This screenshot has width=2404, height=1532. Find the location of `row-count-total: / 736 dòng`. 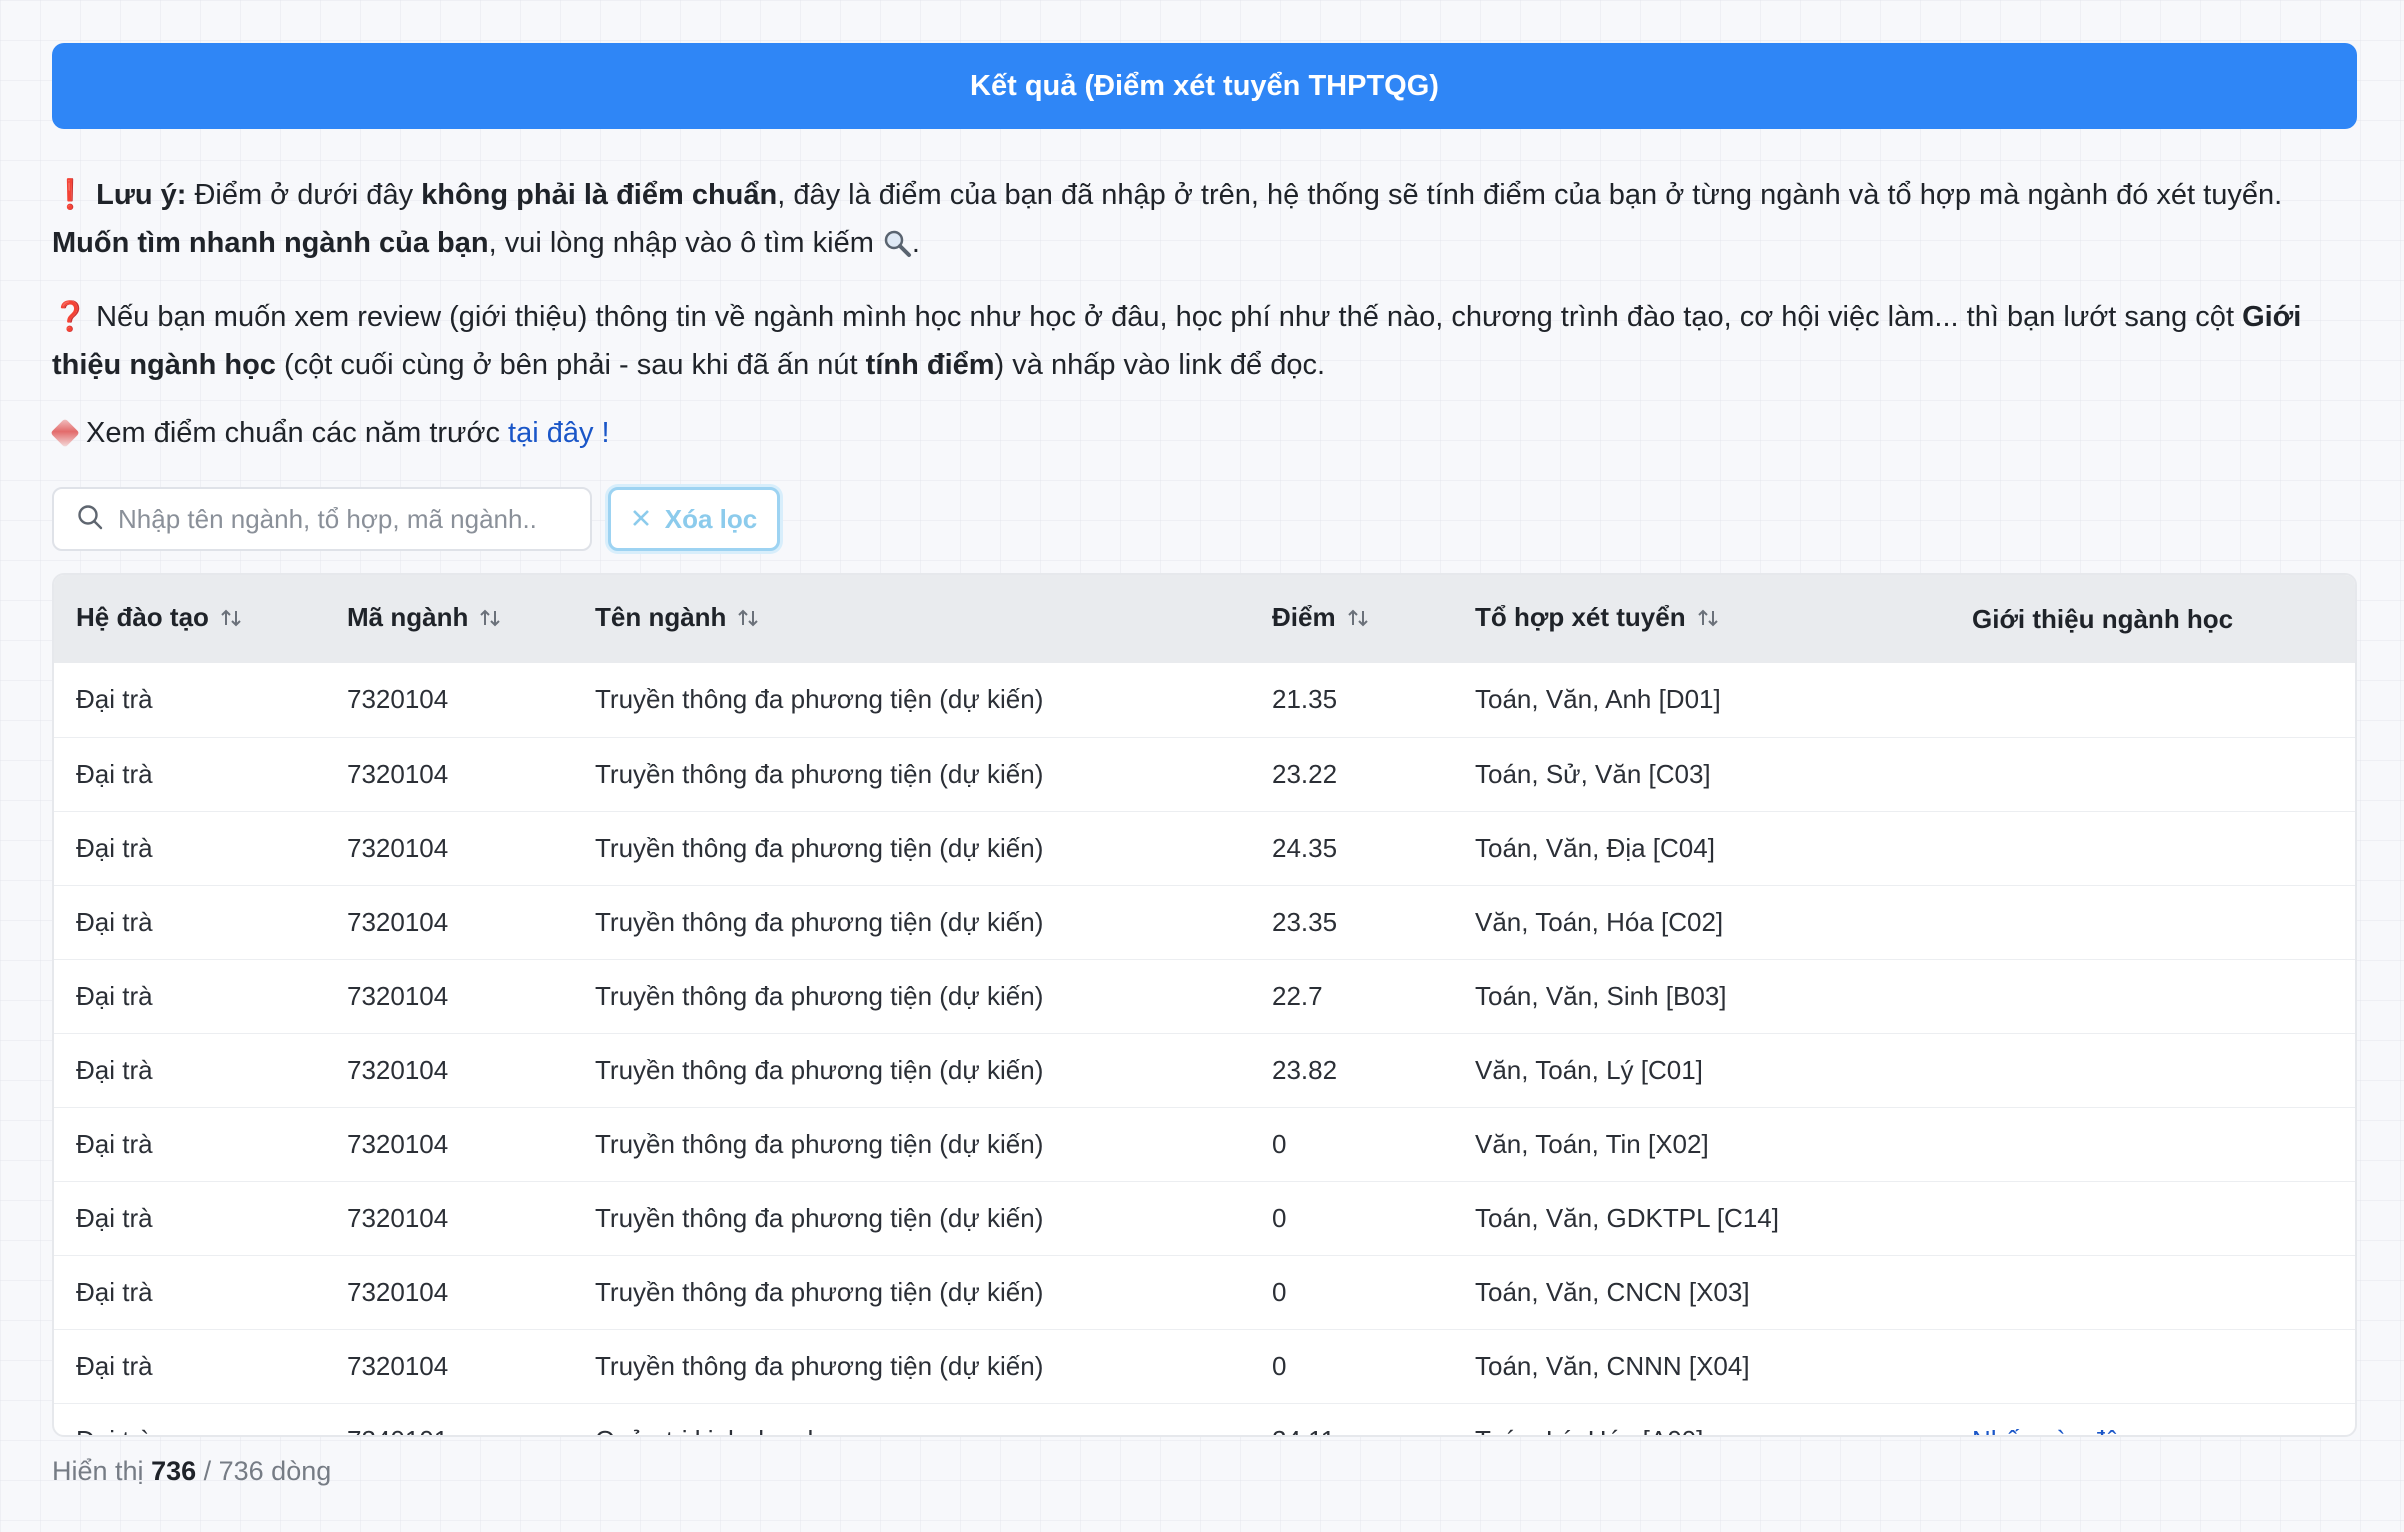

row-count-total: / 736 dòng is located at coordinates (264, 1471).